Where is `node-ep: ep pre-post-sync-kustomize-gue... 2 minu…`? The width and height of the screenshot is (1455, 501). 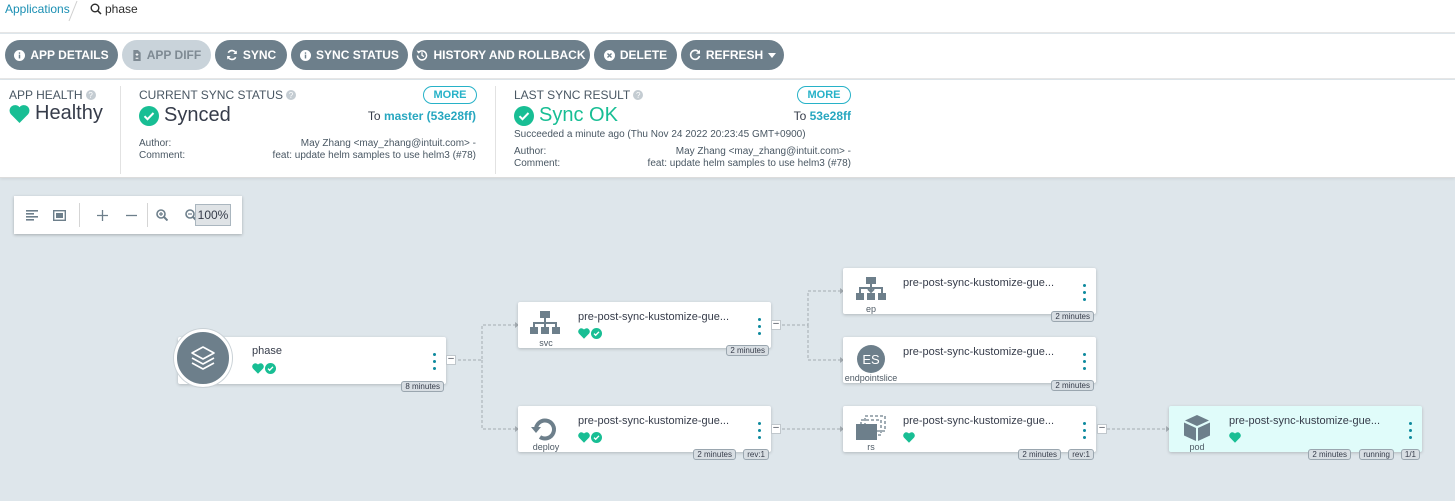 node-ep: ep pre-post-sync-kustomize-gue... 2 minu… is located at coordinates (969, 295).